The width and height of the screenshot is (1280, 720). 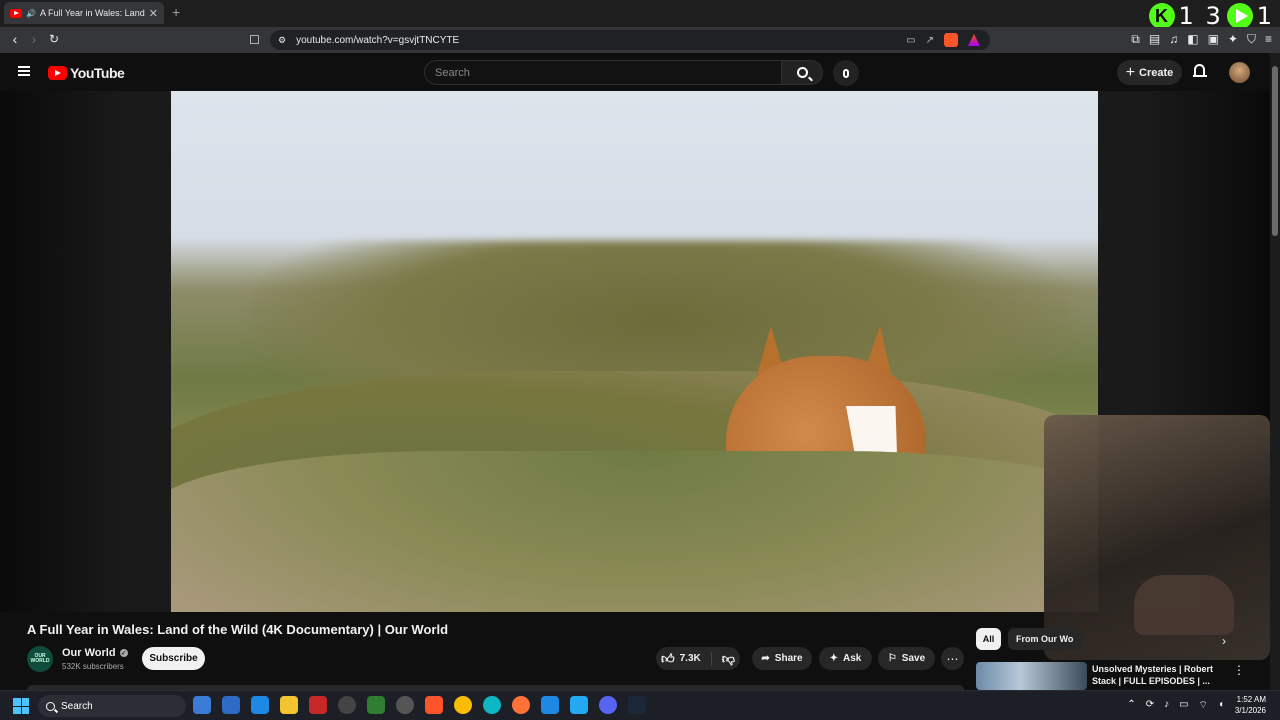 What do you see at coordinates (1135, 39) in the screenshot?
I see `extensions-icon: ⧉` at bounding box center [1135, 39].